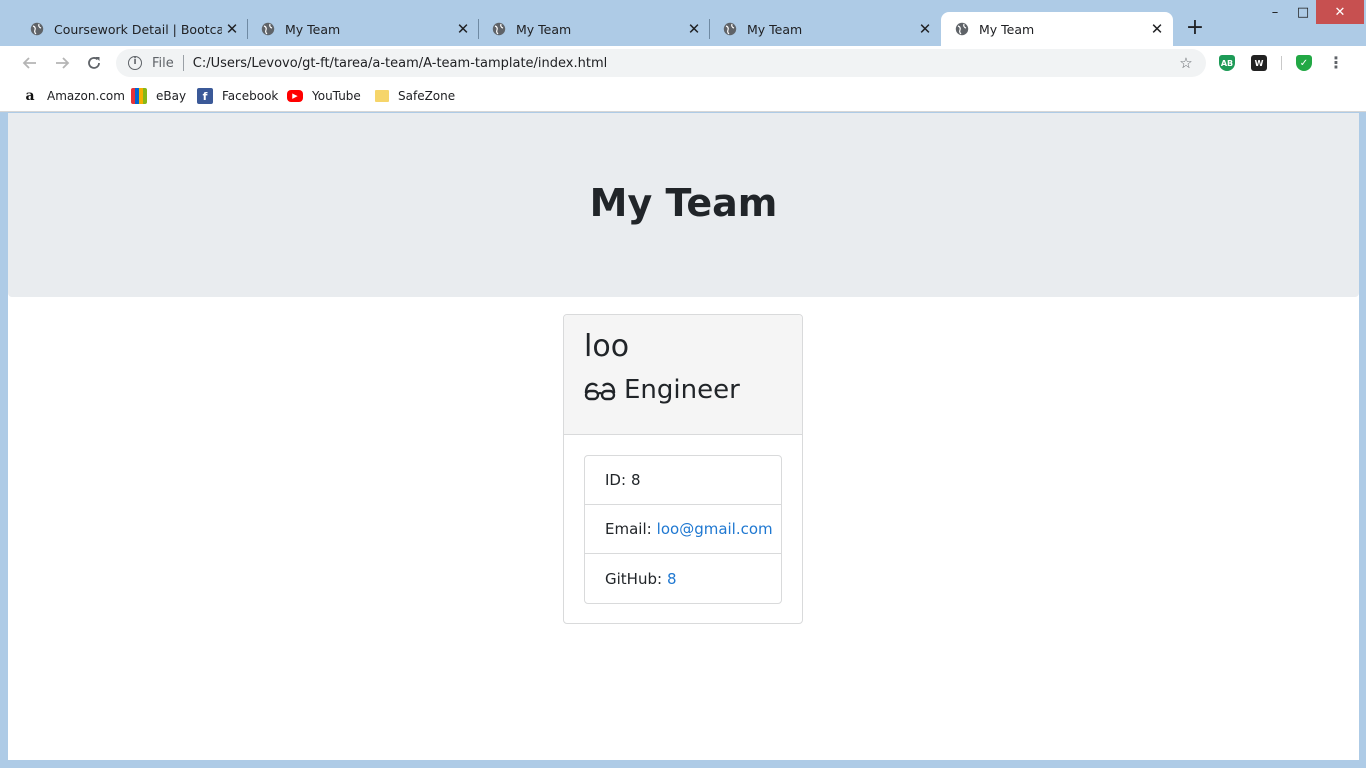  What do you see at coordinates (171, 96) in the screenshot?
I see `bookmark-label: eBay` at bounding box center [171, 96].